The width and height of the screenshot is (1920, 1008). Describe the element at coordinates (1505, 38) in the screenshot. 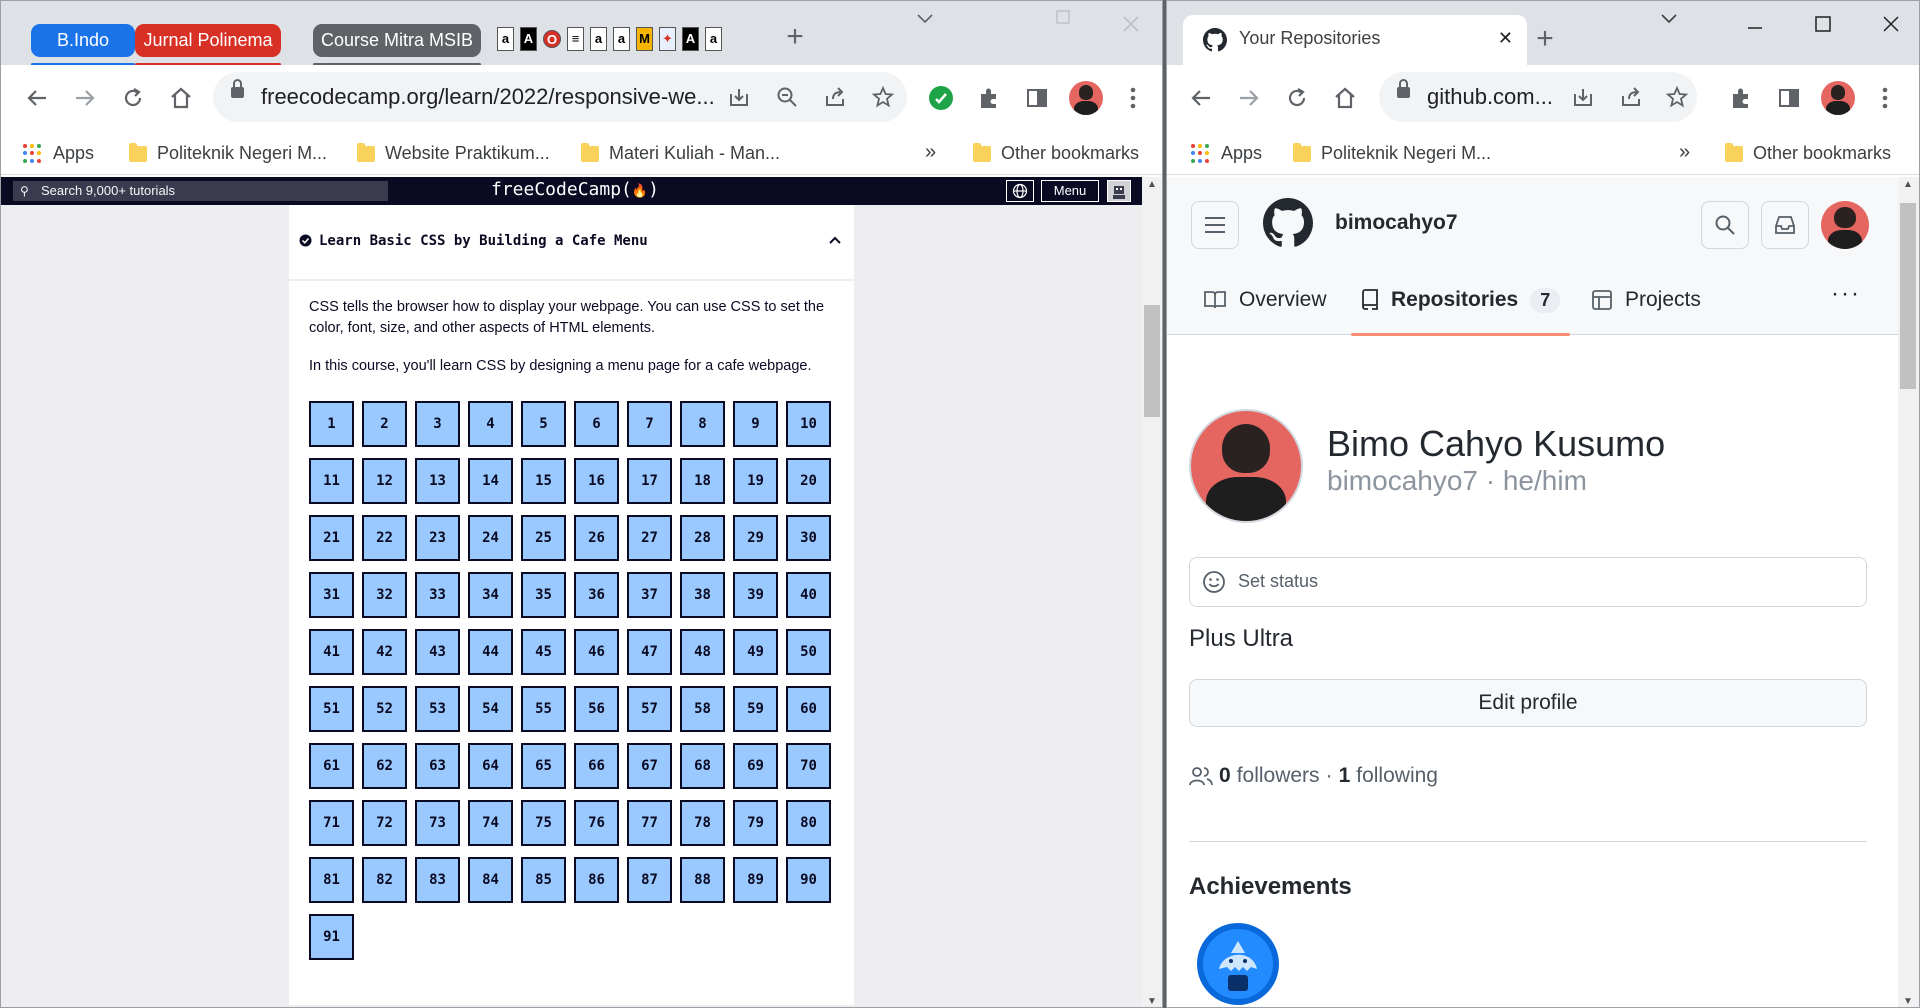

I see `close-tab-button: ✕` at that location.